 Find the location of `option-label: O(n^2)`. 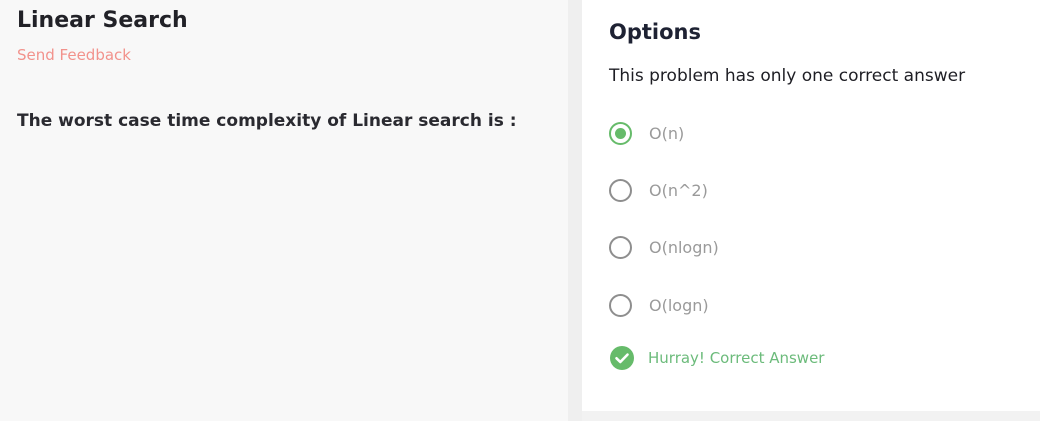

option-label: O(n^2) is located at coordinates (678, 190).